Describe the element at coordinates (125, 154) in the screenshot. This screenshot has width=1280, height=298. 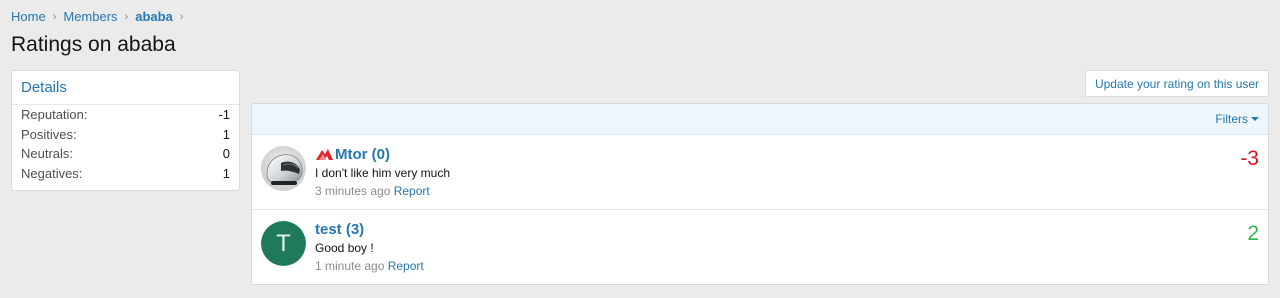
I see `stat-row-neutrals: Neutrals: 0` at that location.